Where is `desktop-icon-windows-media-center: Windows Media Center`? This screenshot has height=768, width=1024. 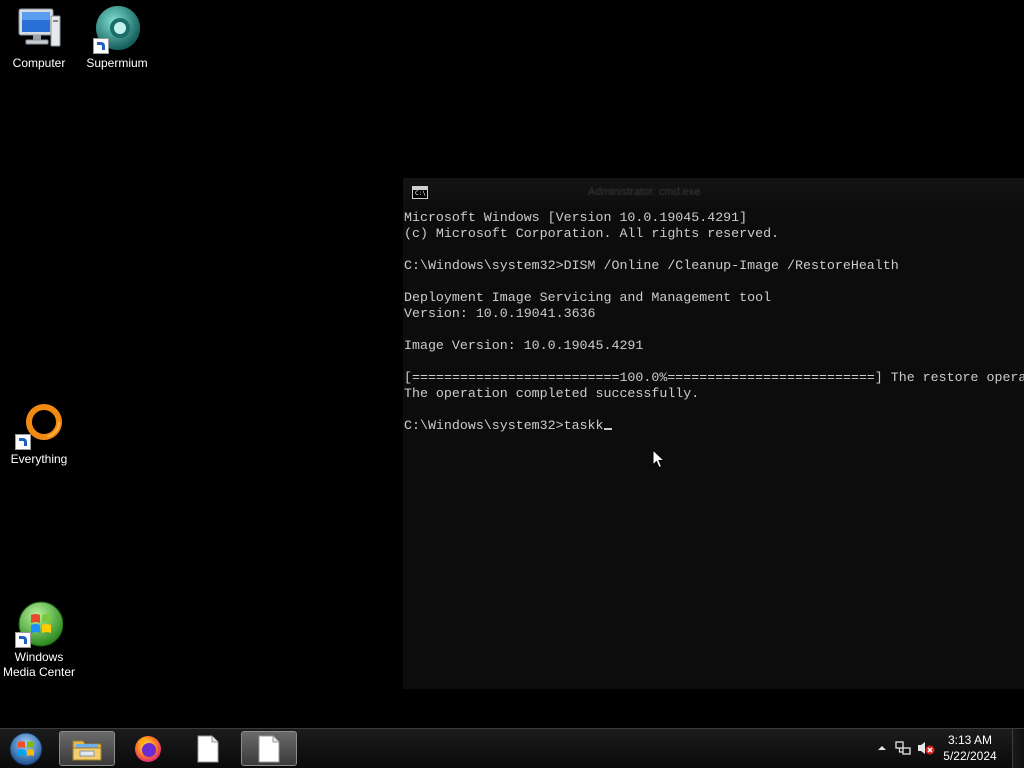
desktop-icon-windows-media-center: Windows Media Center is located at coordinates (39, 640).